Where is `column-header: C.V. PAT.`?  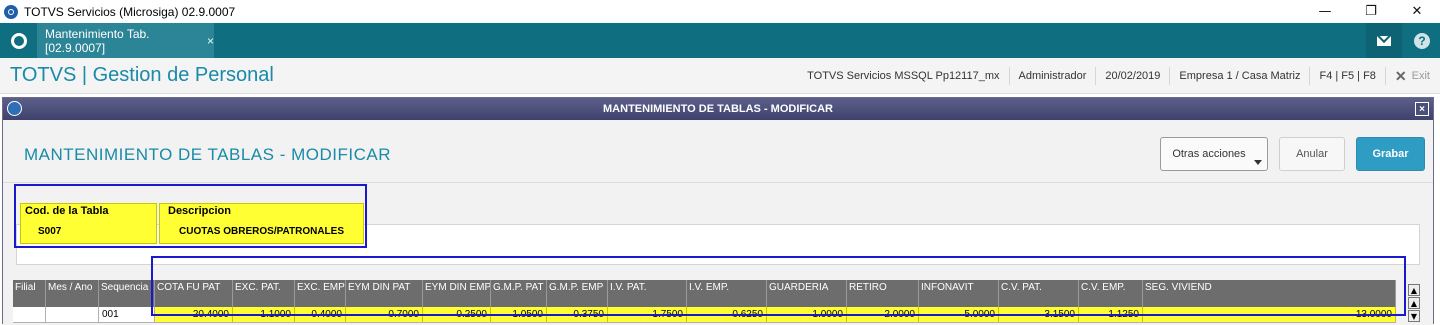 column-header: C.V. PAT. is located at coordinates (1039, 293).